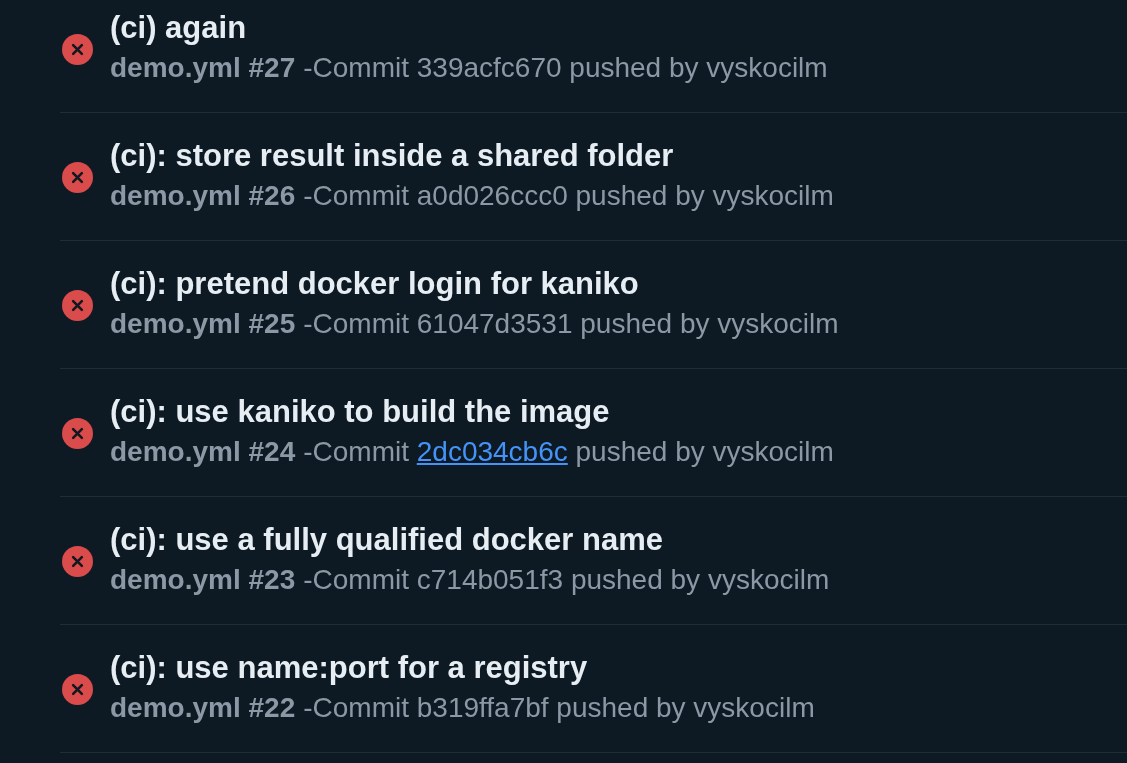 The width and height of the screenshot is (1127, 763). I want to click on commit-description: -Commit 61047d3531 pushed by vyskocilm, so click(571, 323).